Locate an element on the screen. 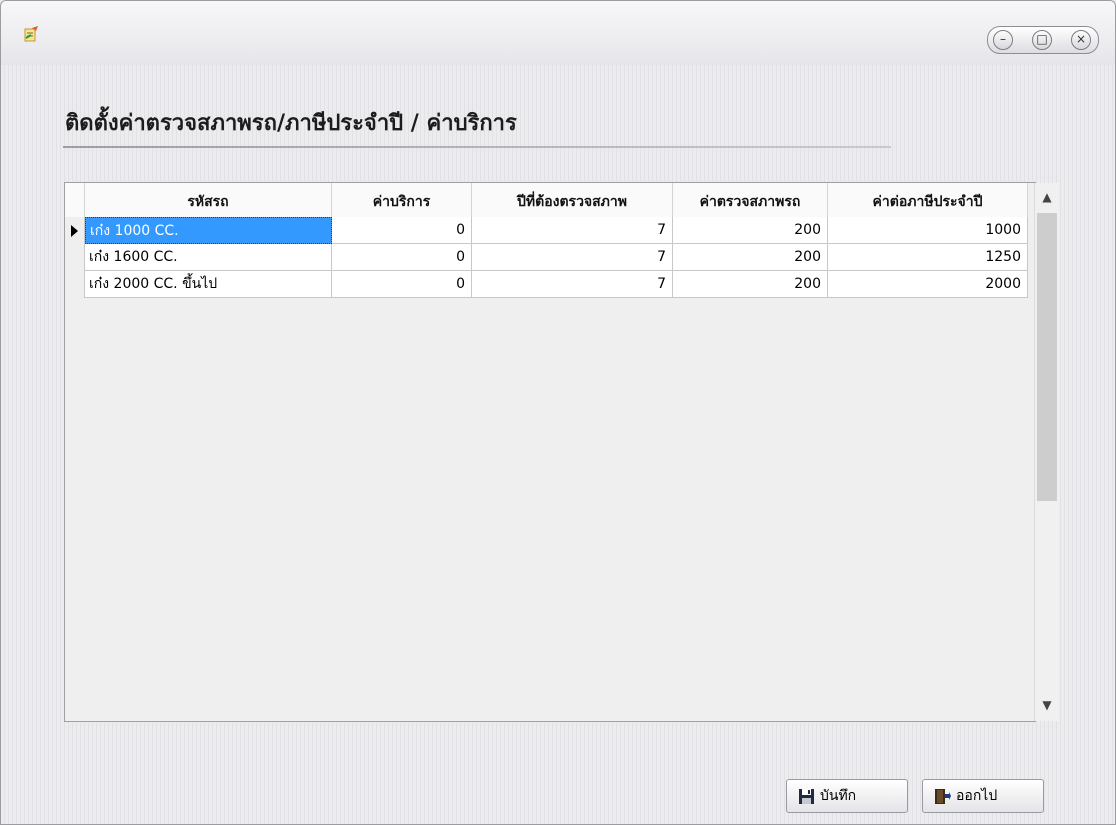  cell-code: เก๋ง 2000 CC. ขึ้นไป is located at coordinates (208, 284).